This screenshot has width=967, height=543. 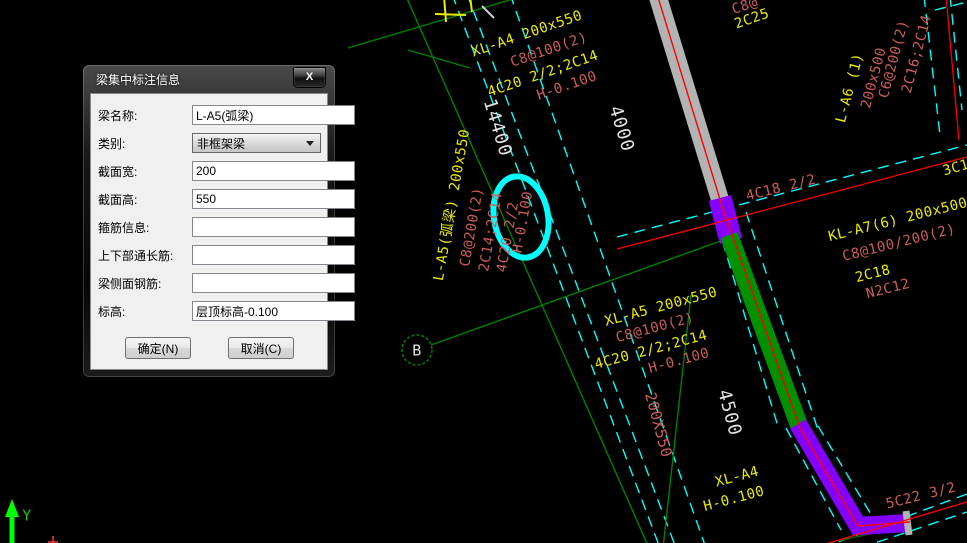 I want to click on stirrup-info-label: 箍筋信息:, so click(x=124, y=227).